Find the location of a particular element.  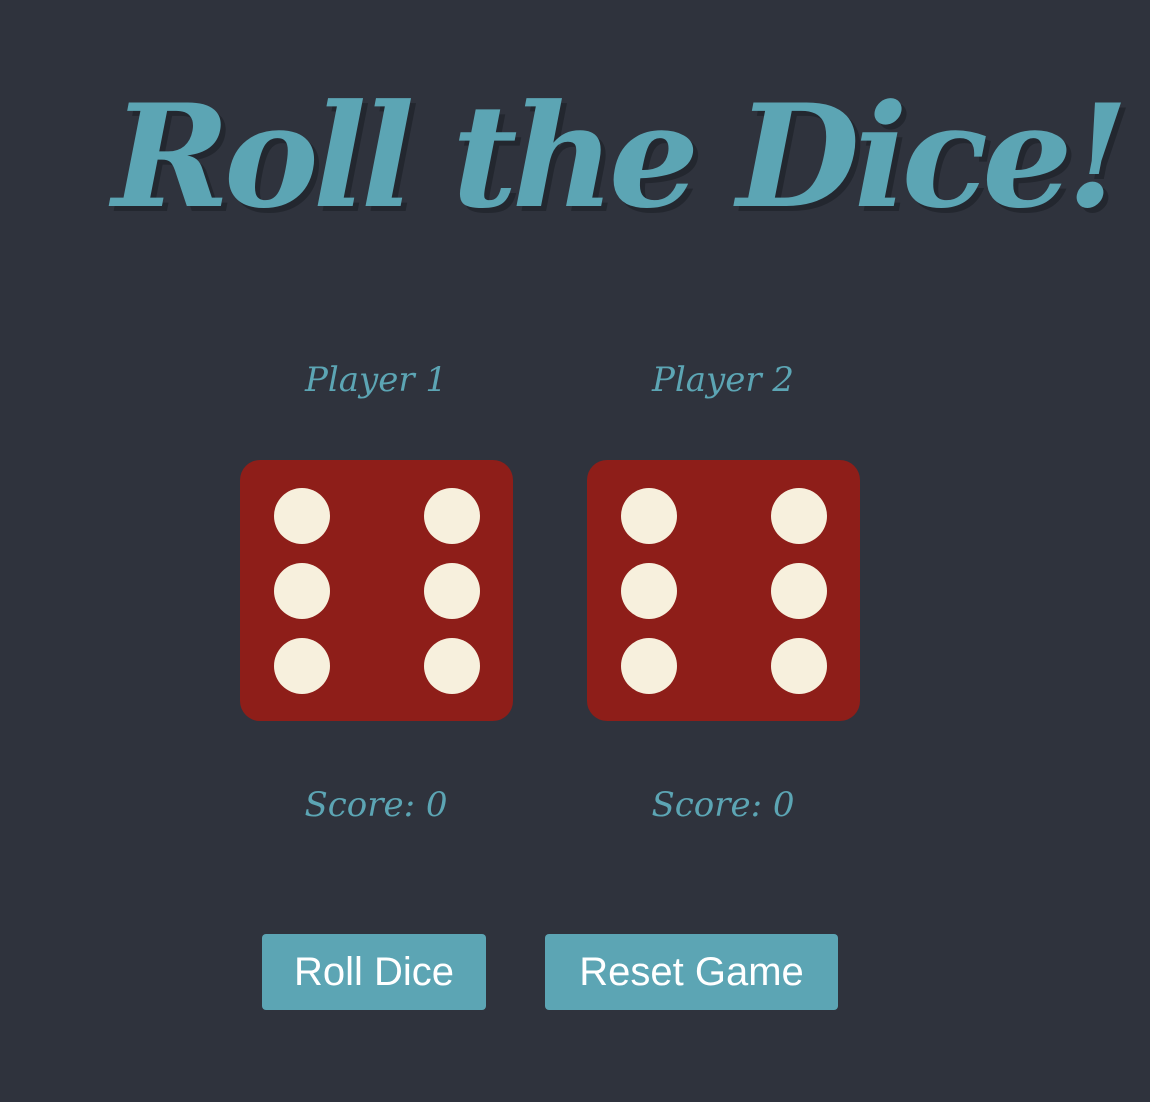

roll-dice-button: Roll Dice is located at coordinates (374, 972).